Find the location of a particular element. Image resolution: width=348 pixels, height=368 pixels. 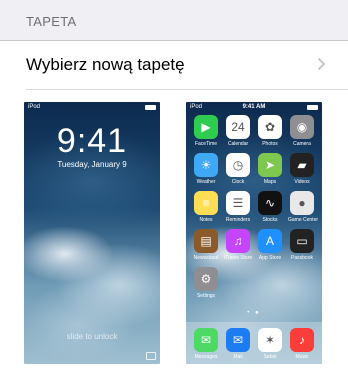

home-status-bar: iPod 9:41 AM is located at coordinates (254, 107).